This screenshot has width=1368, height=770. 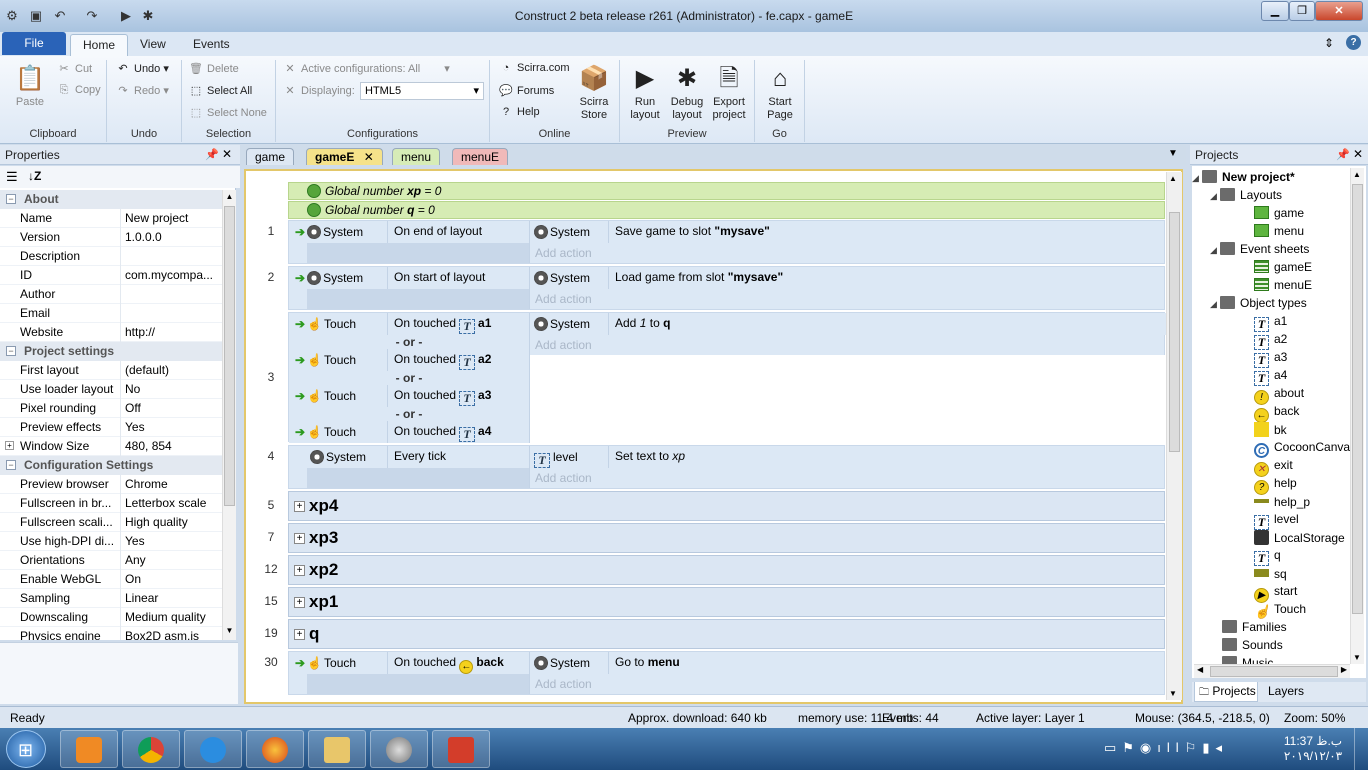 I want to click on tabs-dropdown-icon: ▼, so click(x=1173, y=153).